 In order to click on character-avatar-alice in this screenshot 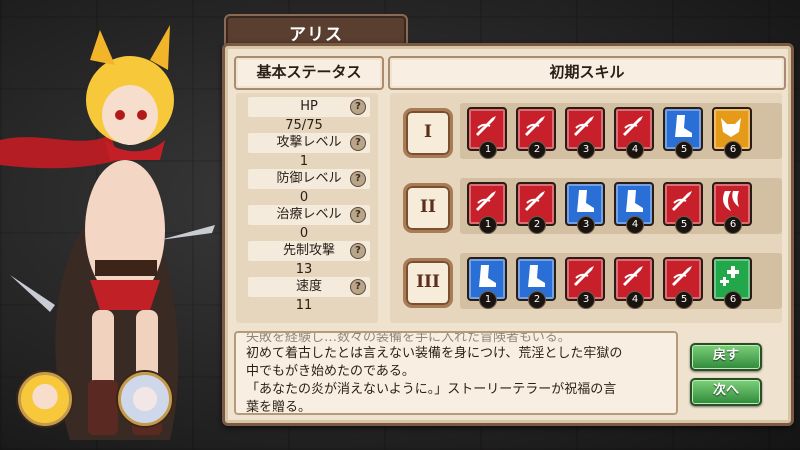, I will do `click(45, 399)`.